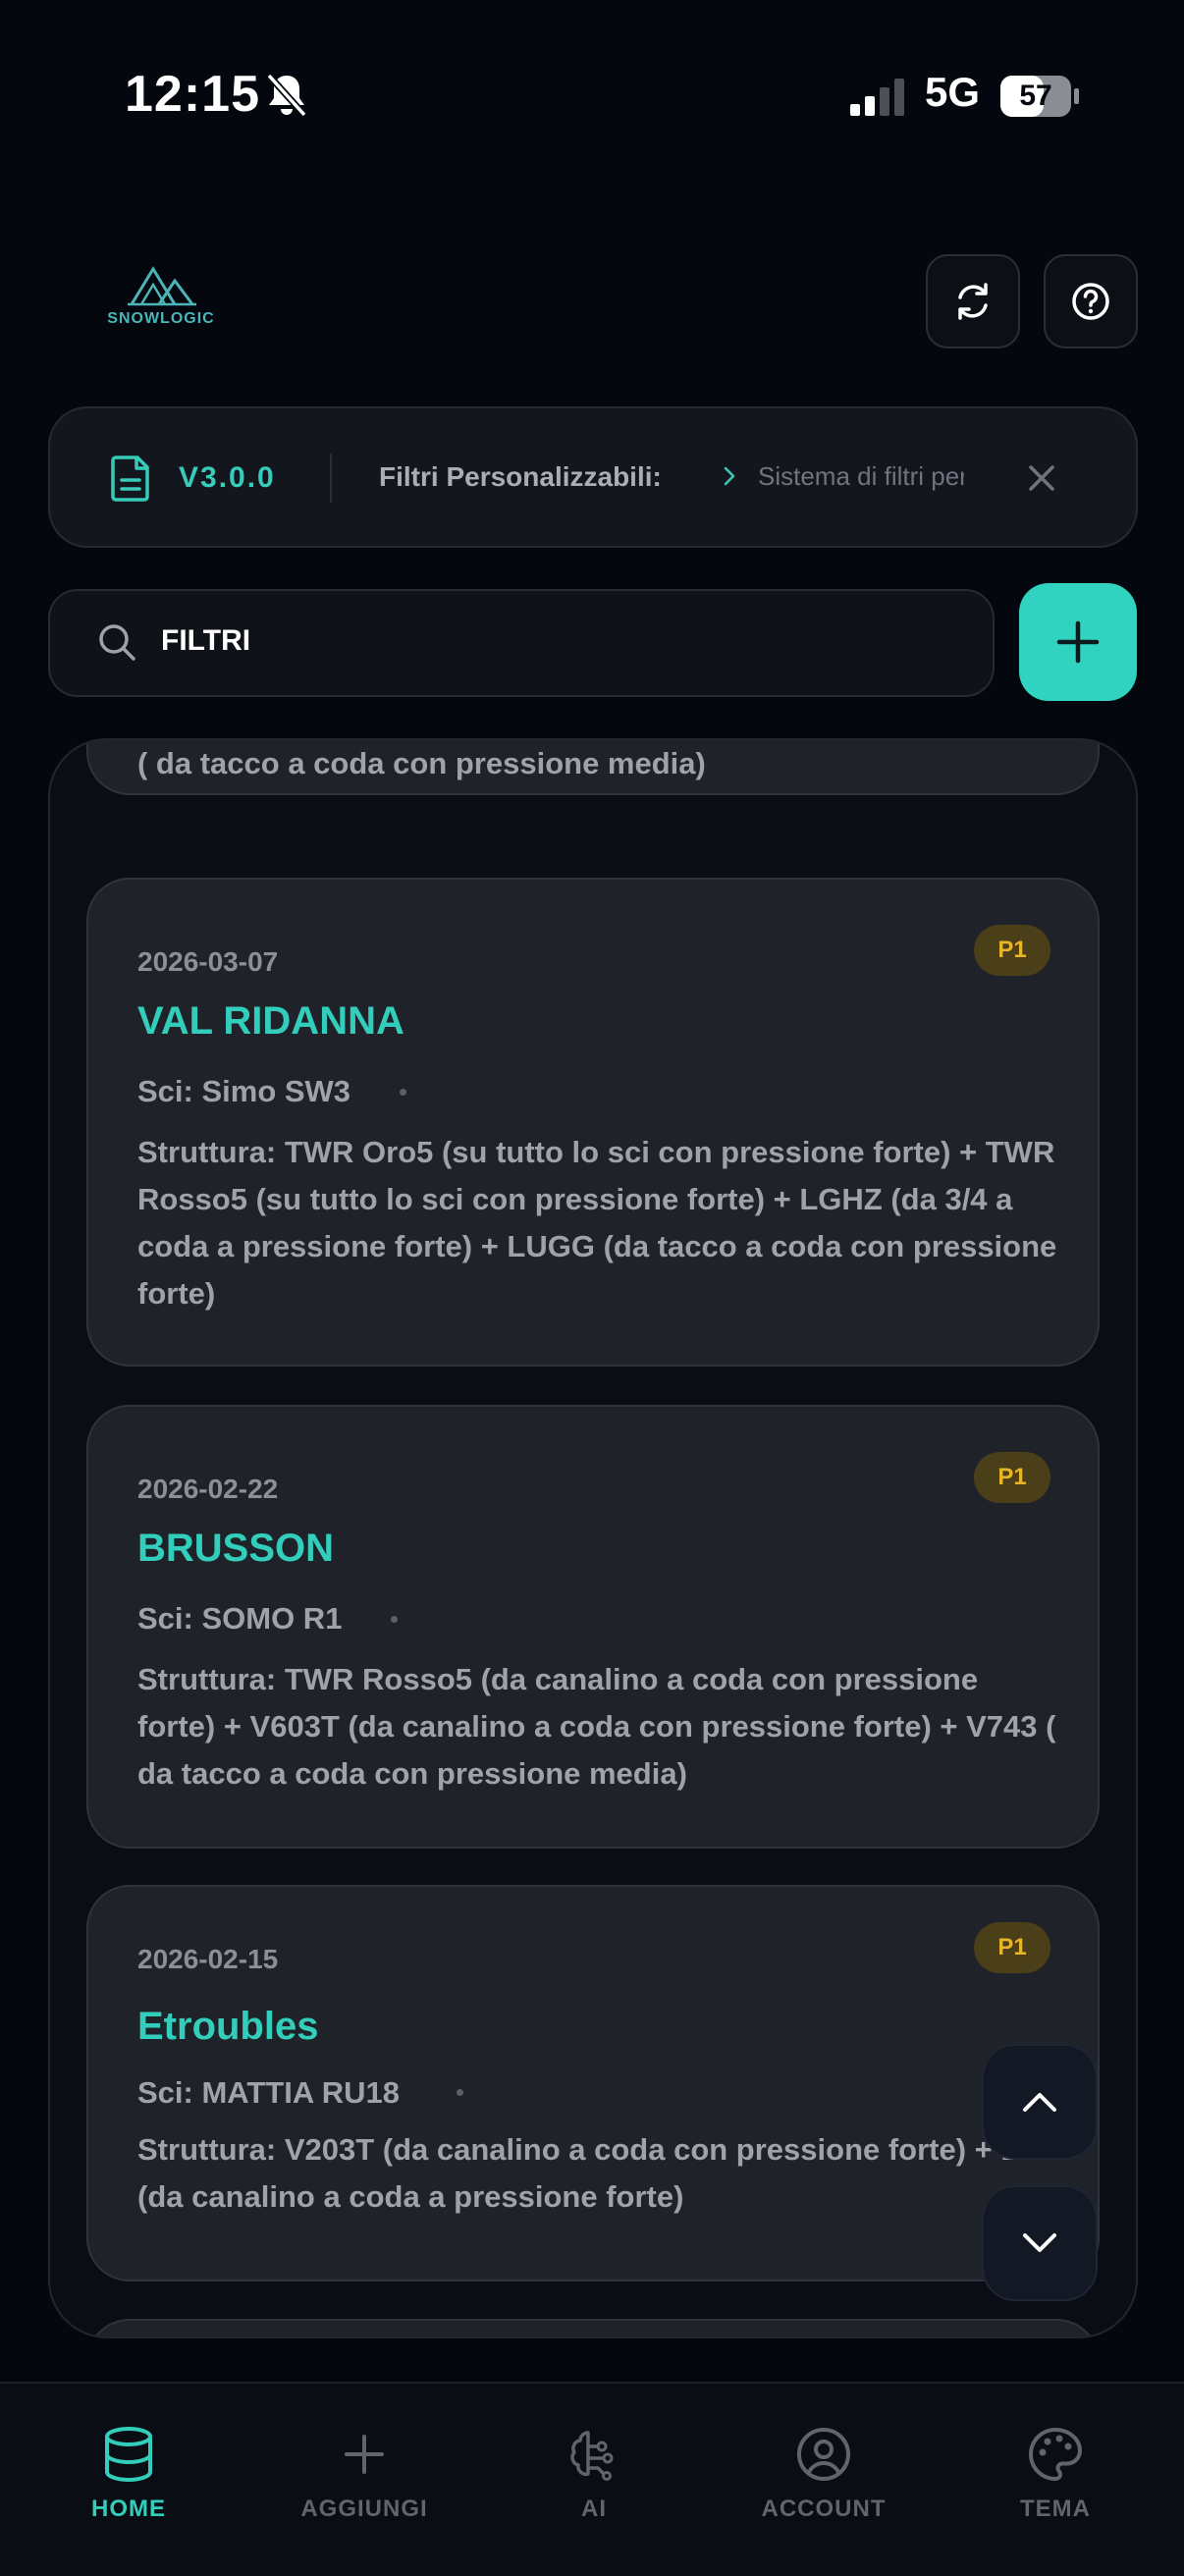  I want to click on entry-date: 2026-03-07, so click(208, 961).